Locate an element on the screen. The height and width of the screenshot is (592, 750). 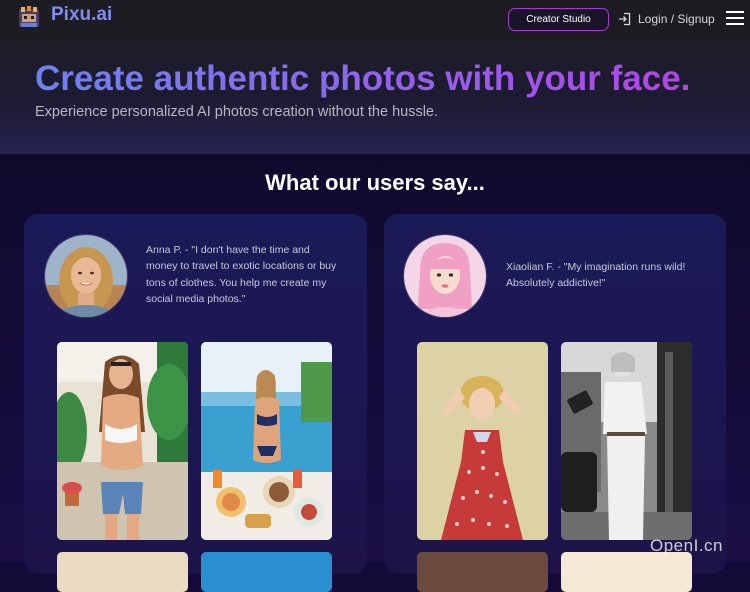
watermark: OpenI.cn is located at coordinates (686, 545).